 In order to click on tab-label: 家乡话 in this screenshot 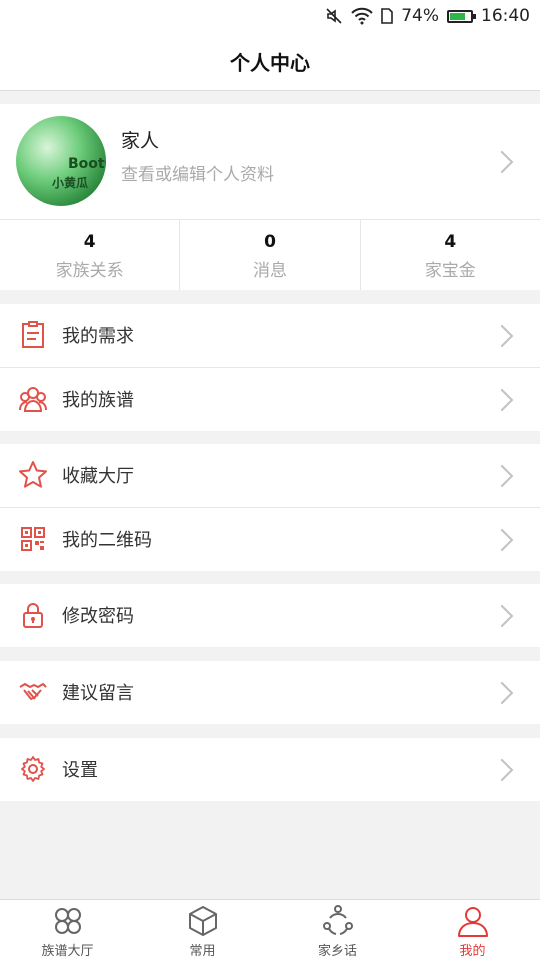, I will do `click(337, 951)`.